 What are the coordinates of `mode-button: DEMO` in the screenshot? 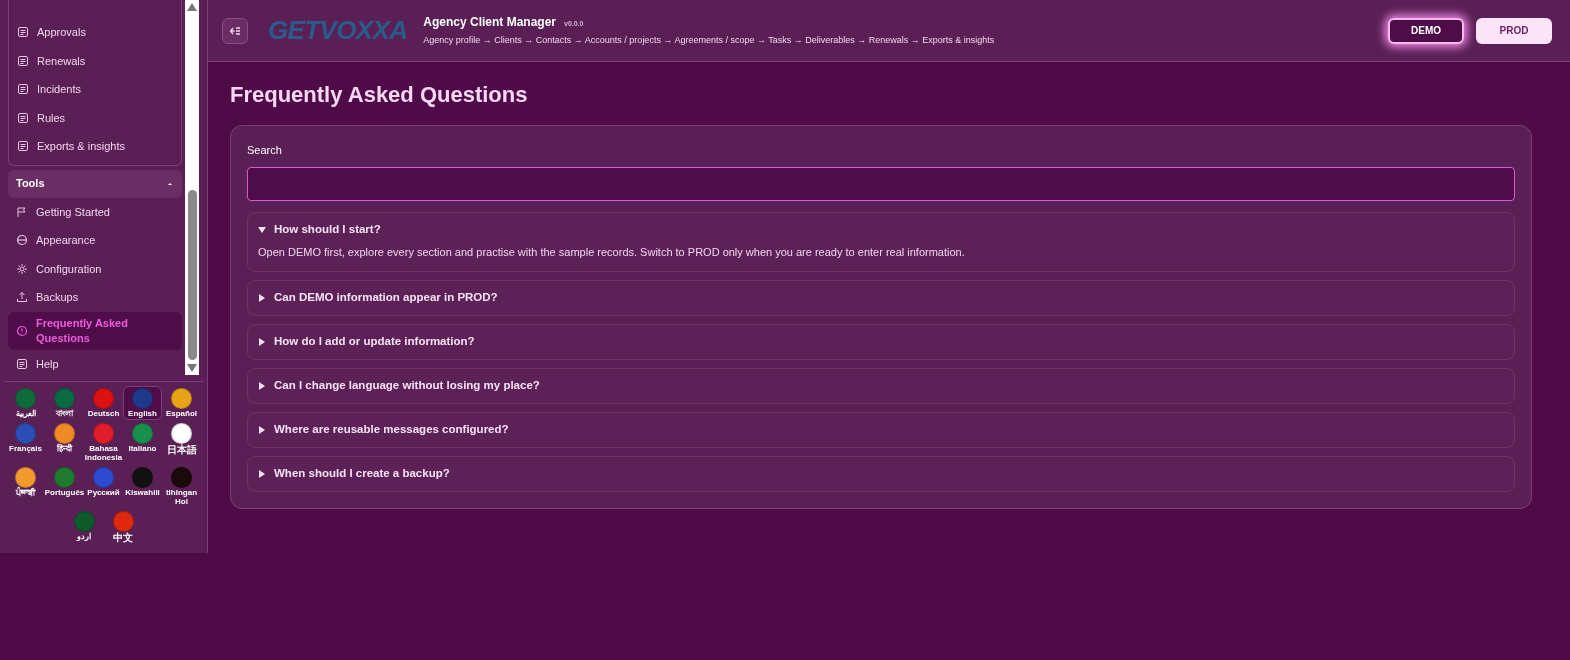 It's located at (1426, 30).